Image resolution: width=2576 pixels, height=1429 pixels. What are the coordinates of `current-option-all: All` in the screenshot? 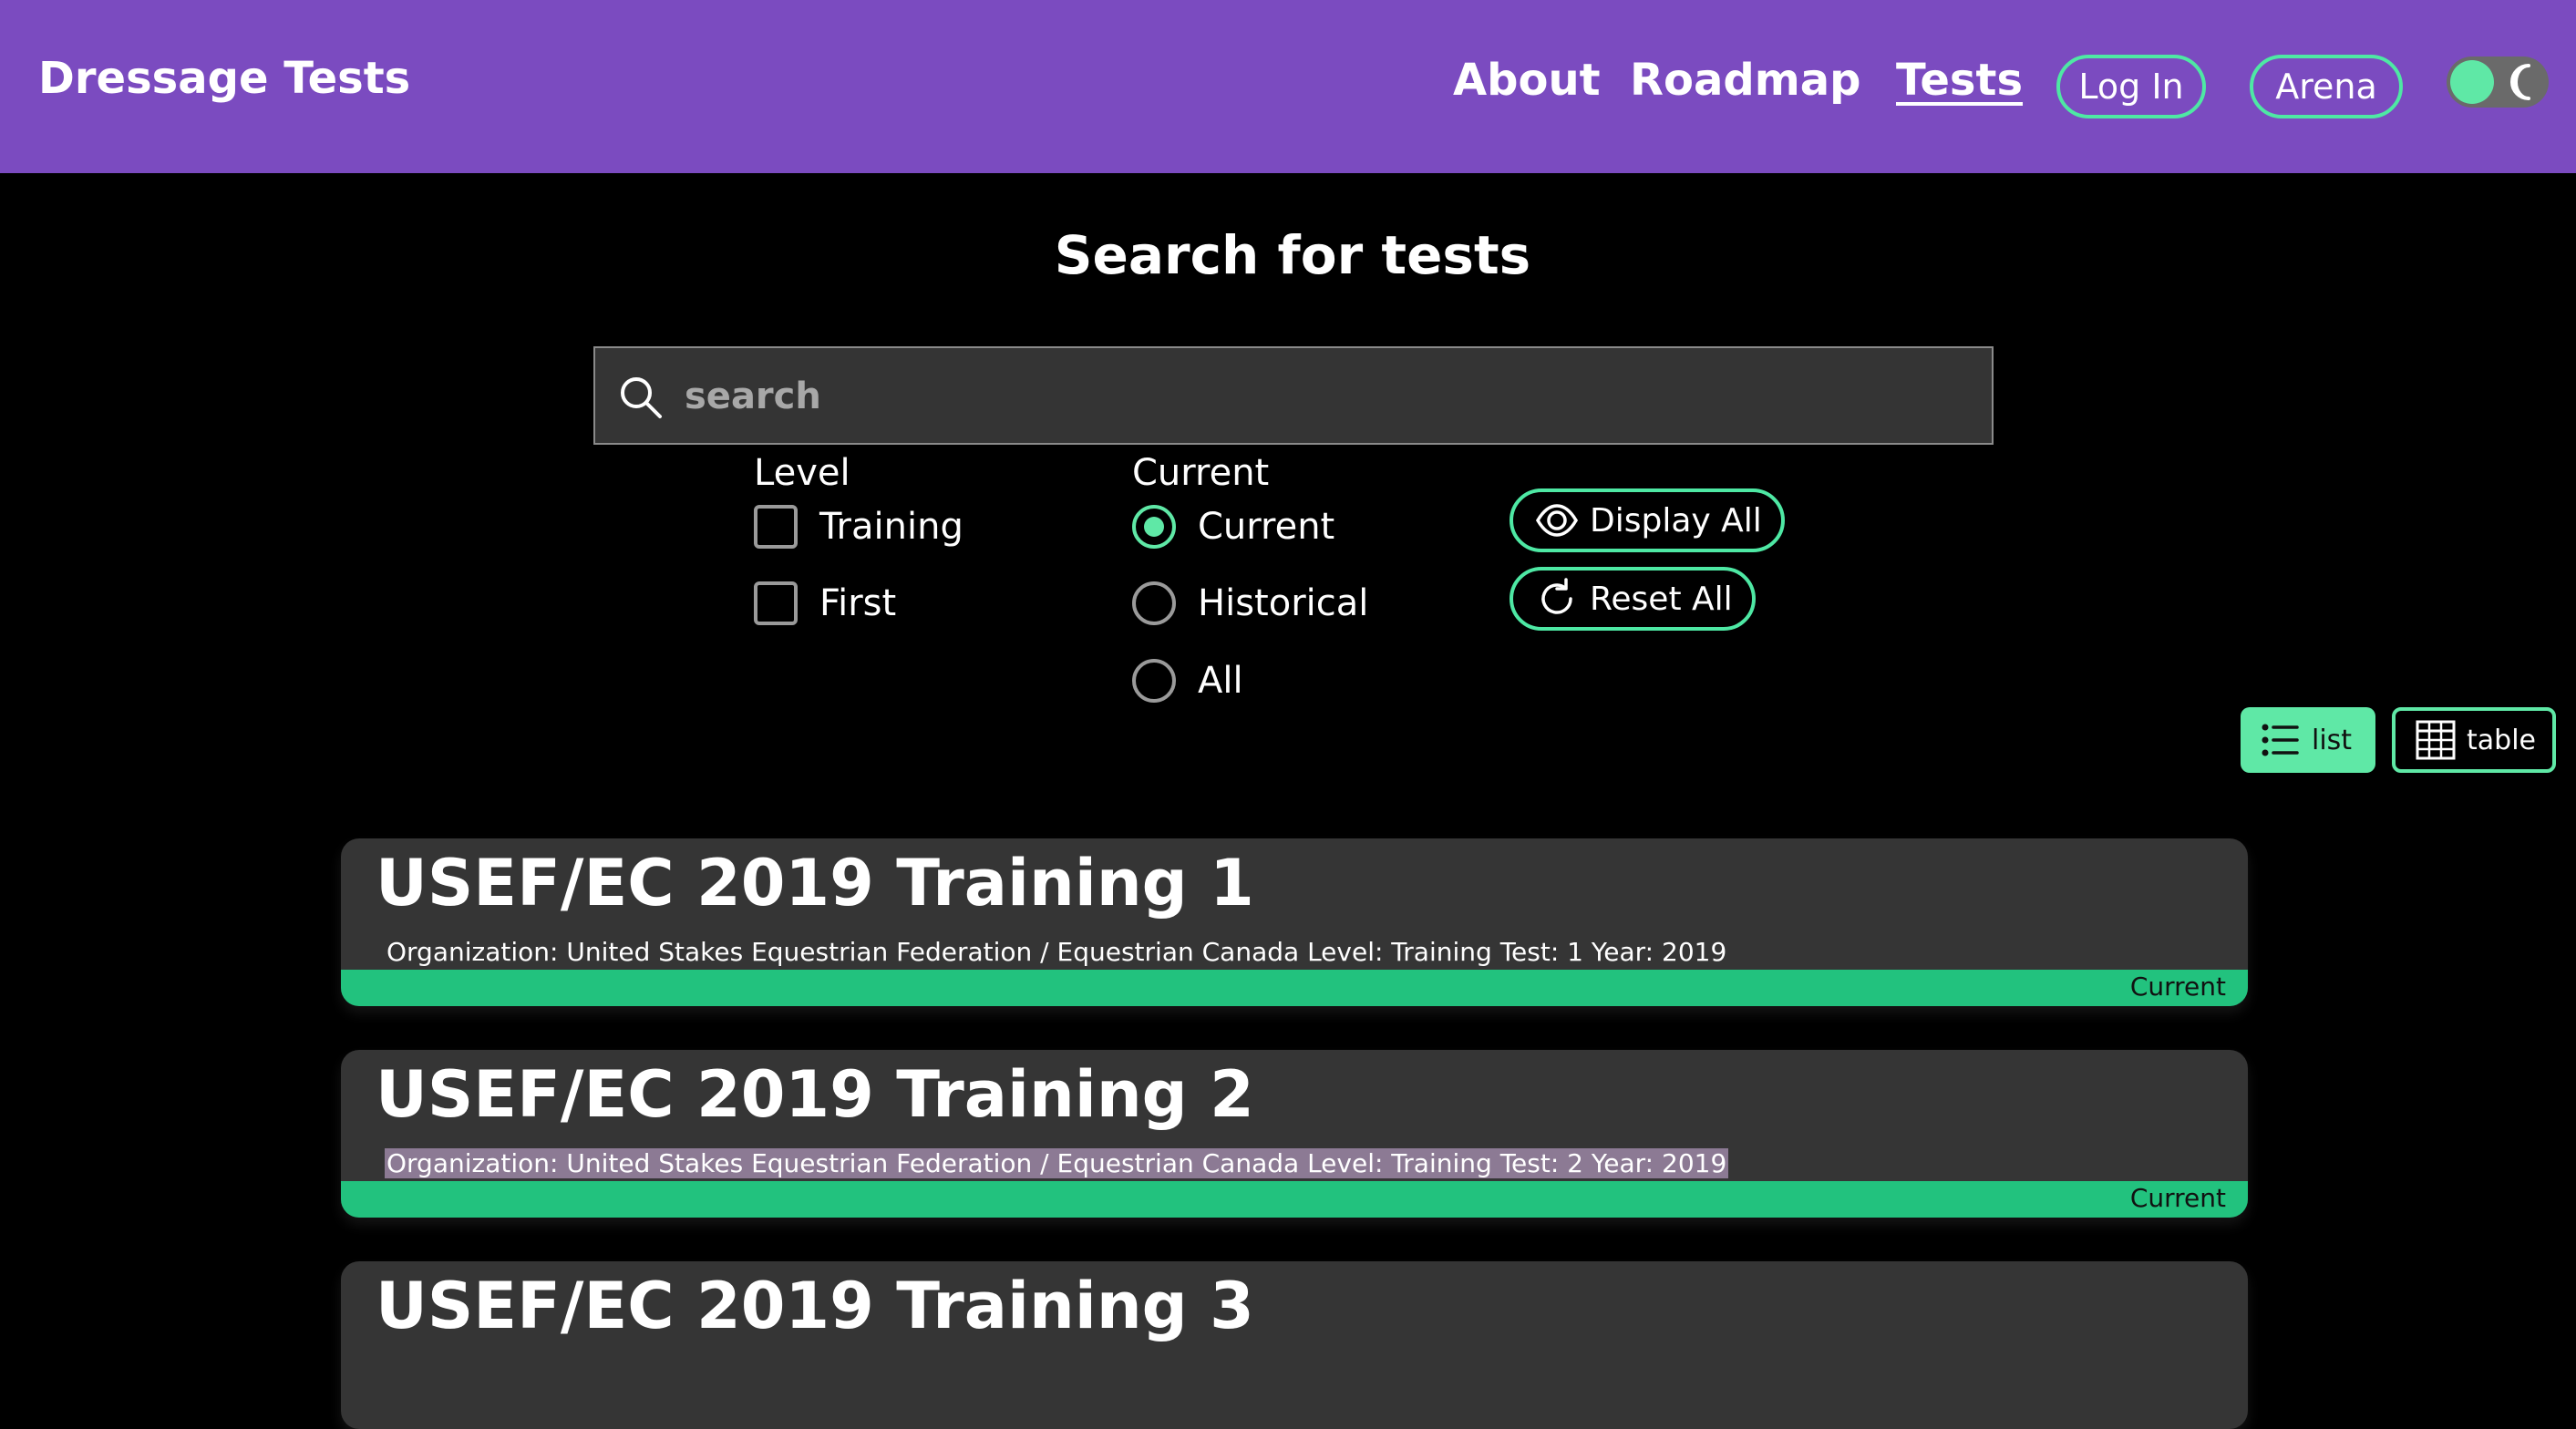 It's located at (1187, 681).